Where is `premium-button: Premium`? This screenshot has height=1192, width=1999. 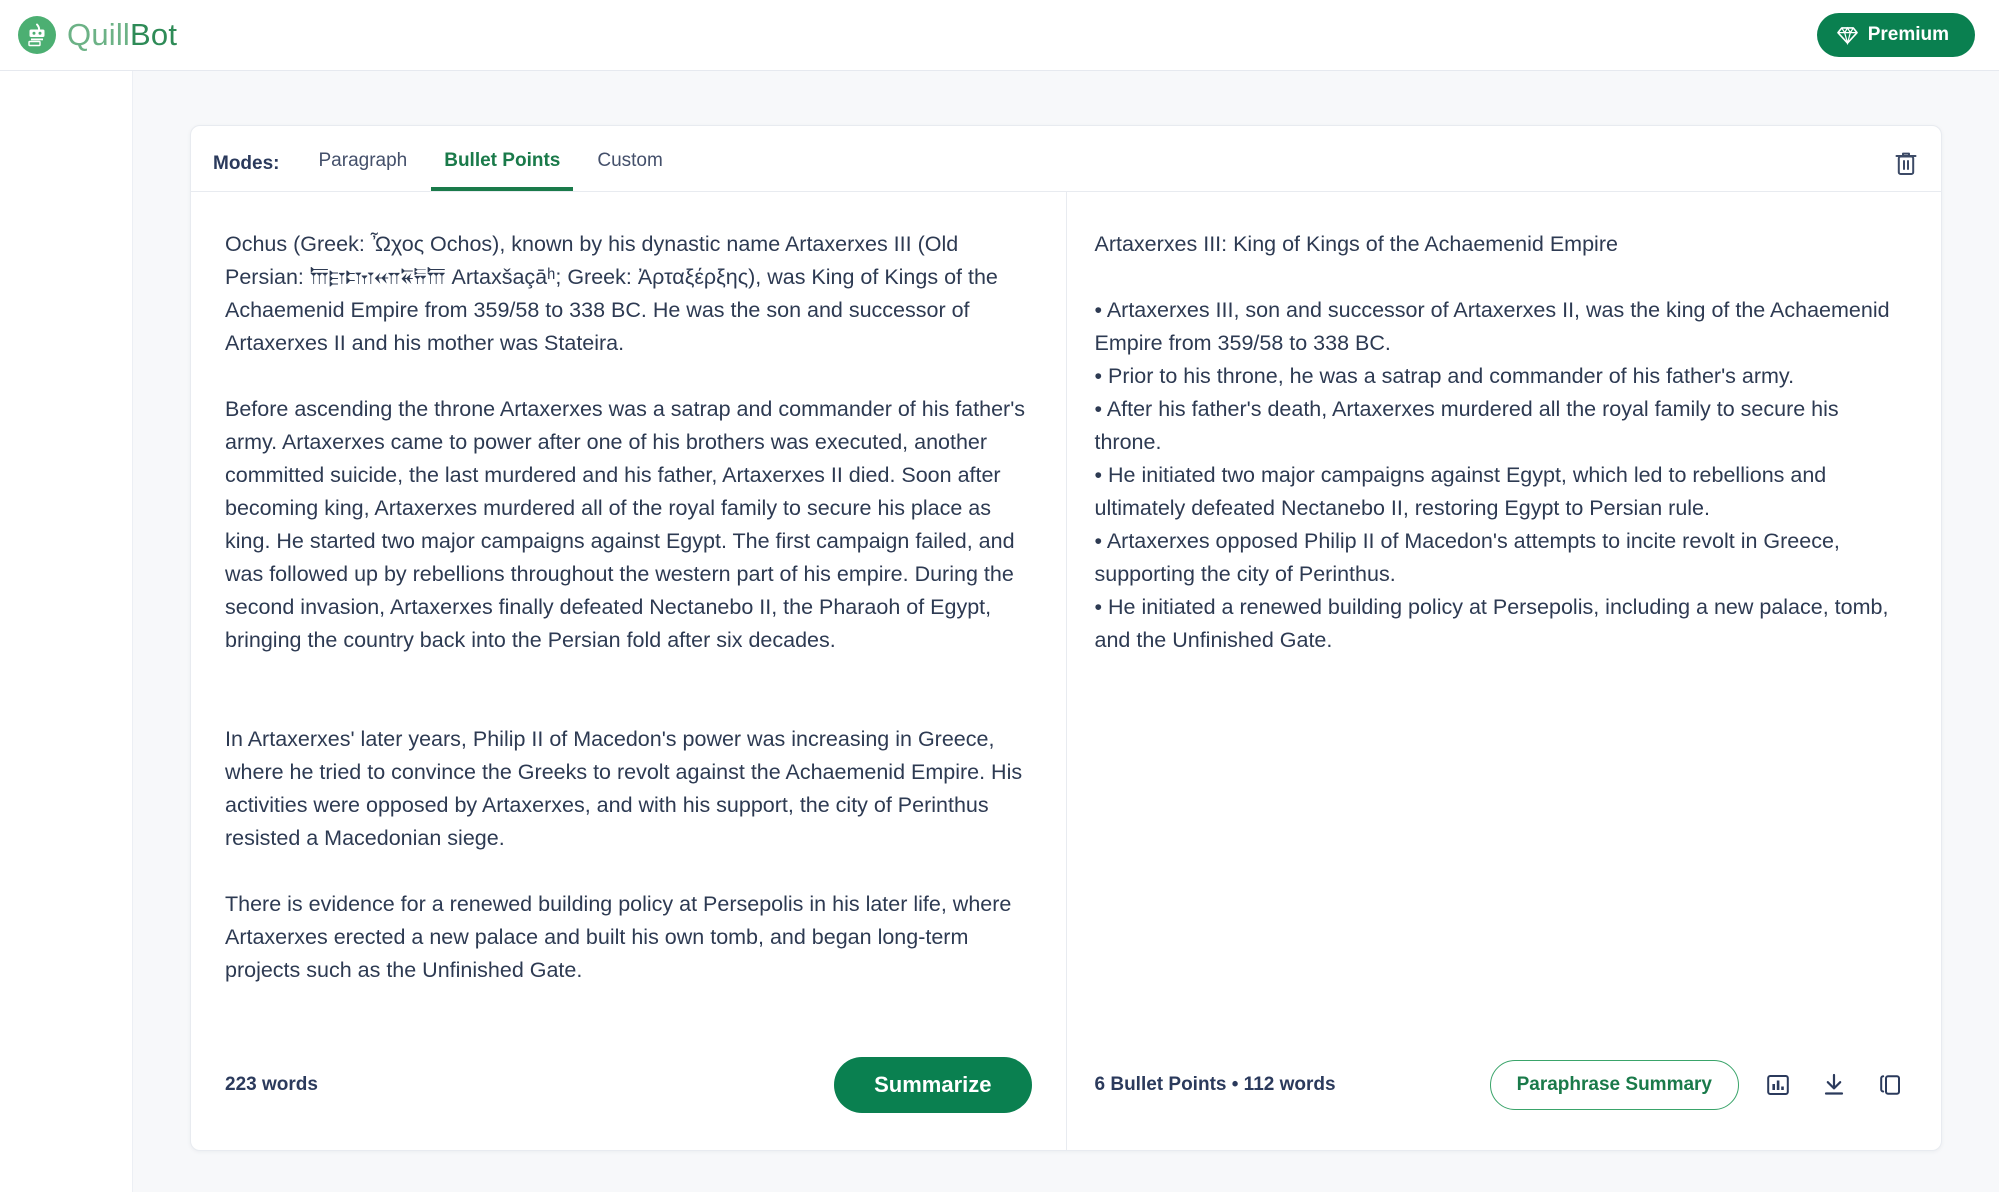
premium-button: Premium is located at coordinates (1895, 35).